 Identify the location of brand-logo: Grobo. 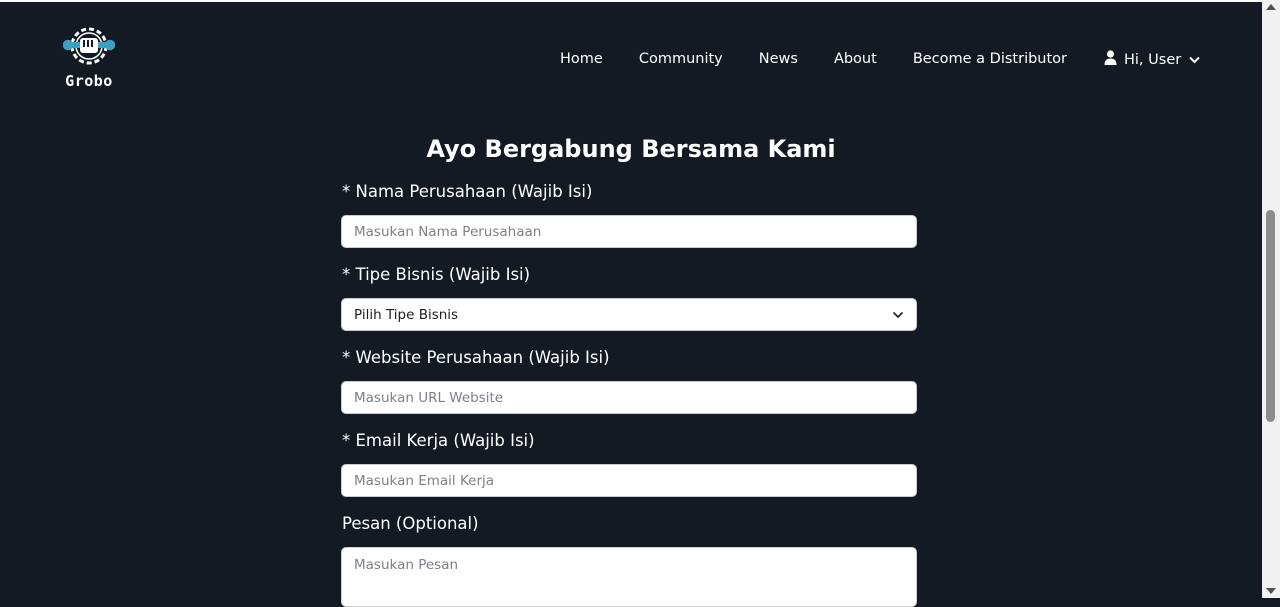
(89, 57).